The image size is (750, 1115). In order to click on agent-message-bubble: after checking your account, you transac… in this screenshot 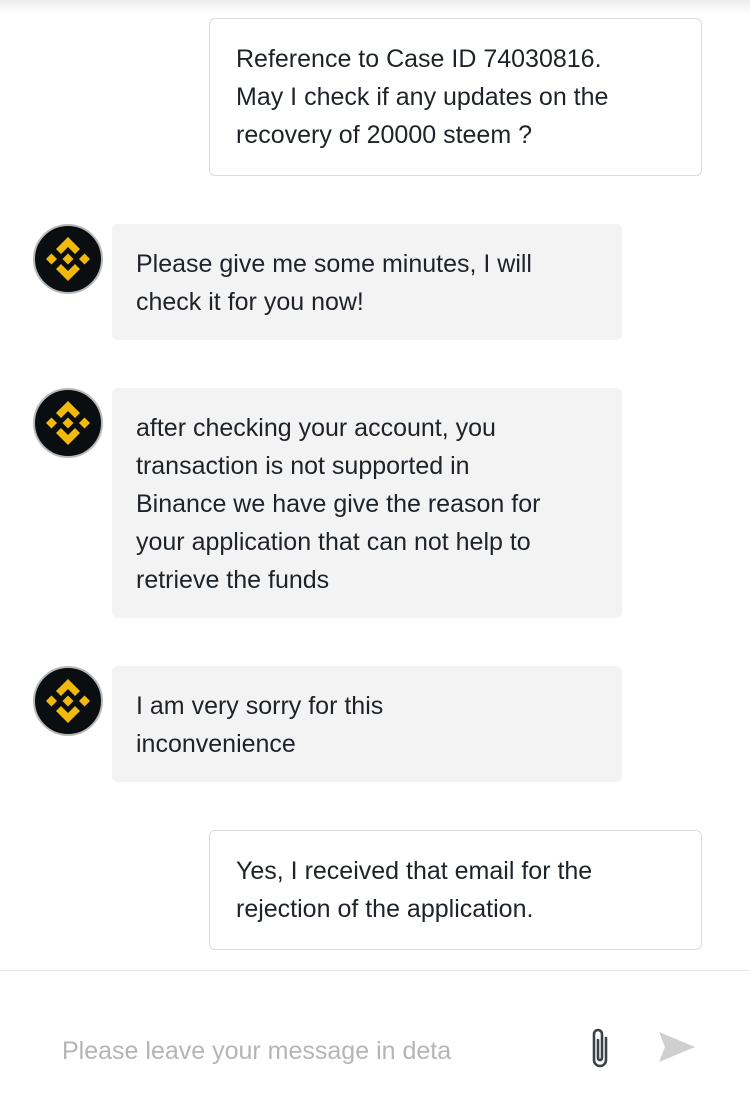, I will do `click(367, 503)`.